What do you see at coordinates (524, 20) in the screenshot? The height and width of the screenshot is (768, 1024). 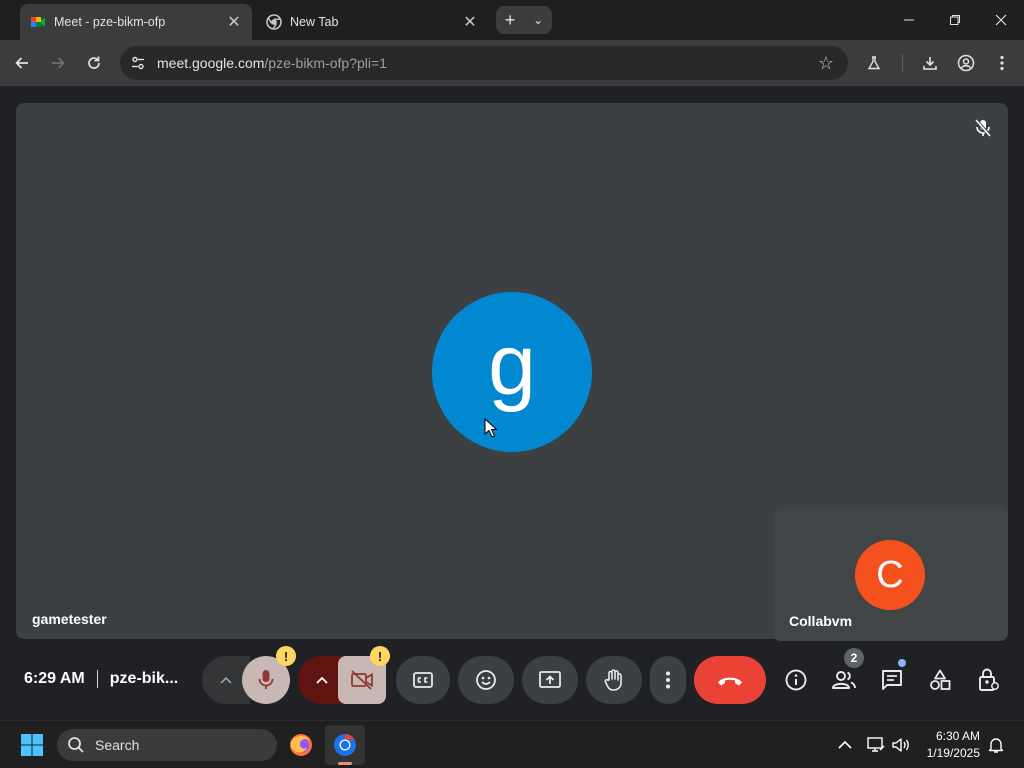 I see `new-tab-group: + ⌄` at bounding box center [524, 20].